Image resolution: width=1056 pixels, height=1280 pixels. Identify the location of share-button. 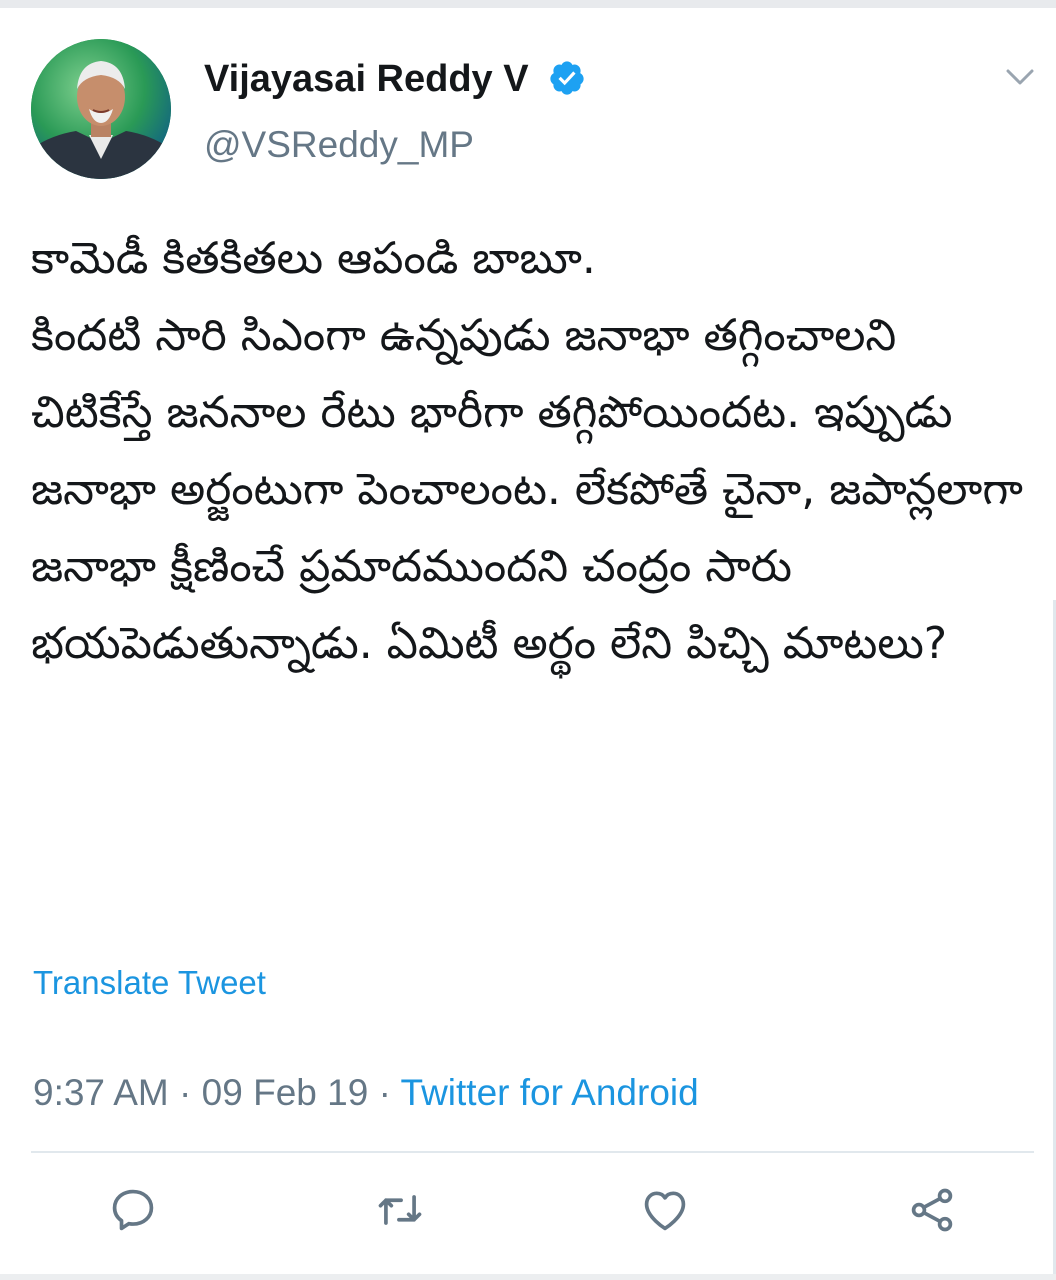
(932, 1210).